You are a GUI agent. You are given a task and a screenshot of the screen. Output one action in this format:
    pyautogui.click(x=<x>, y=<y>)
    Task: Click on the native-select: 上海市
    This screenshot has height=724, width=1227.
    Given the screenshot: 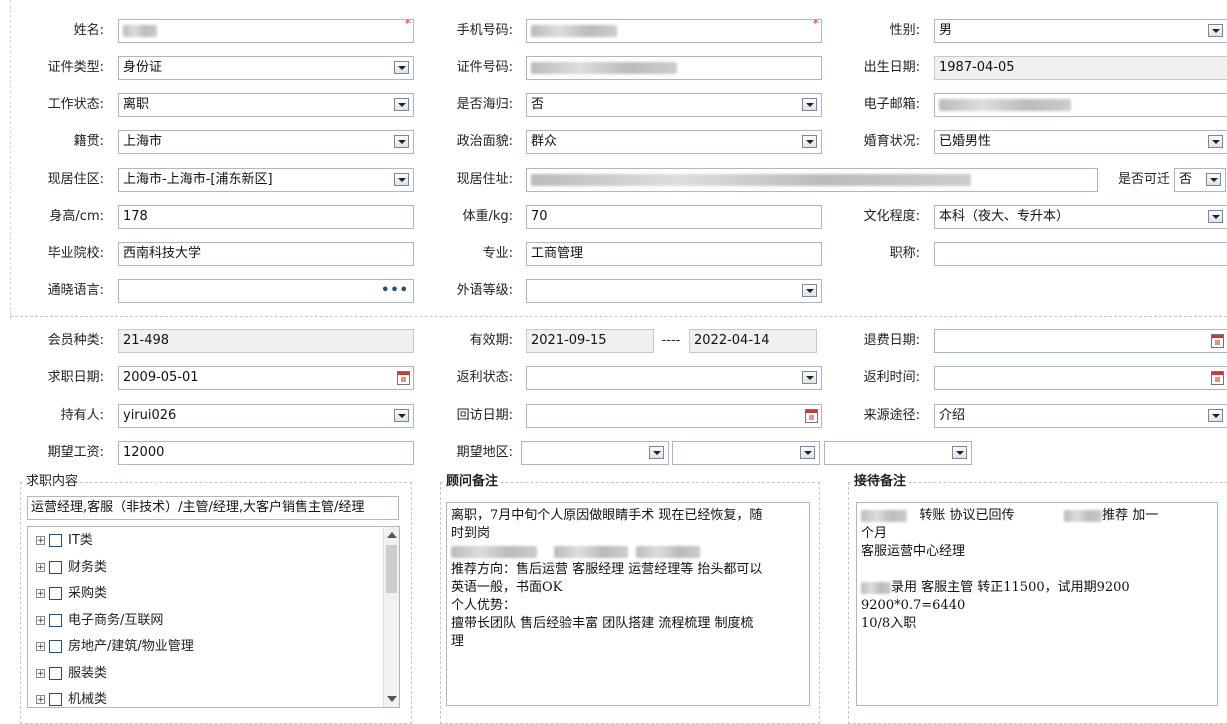 What is the action you would take?
    pyautogui.click(x=266, y=142)
    